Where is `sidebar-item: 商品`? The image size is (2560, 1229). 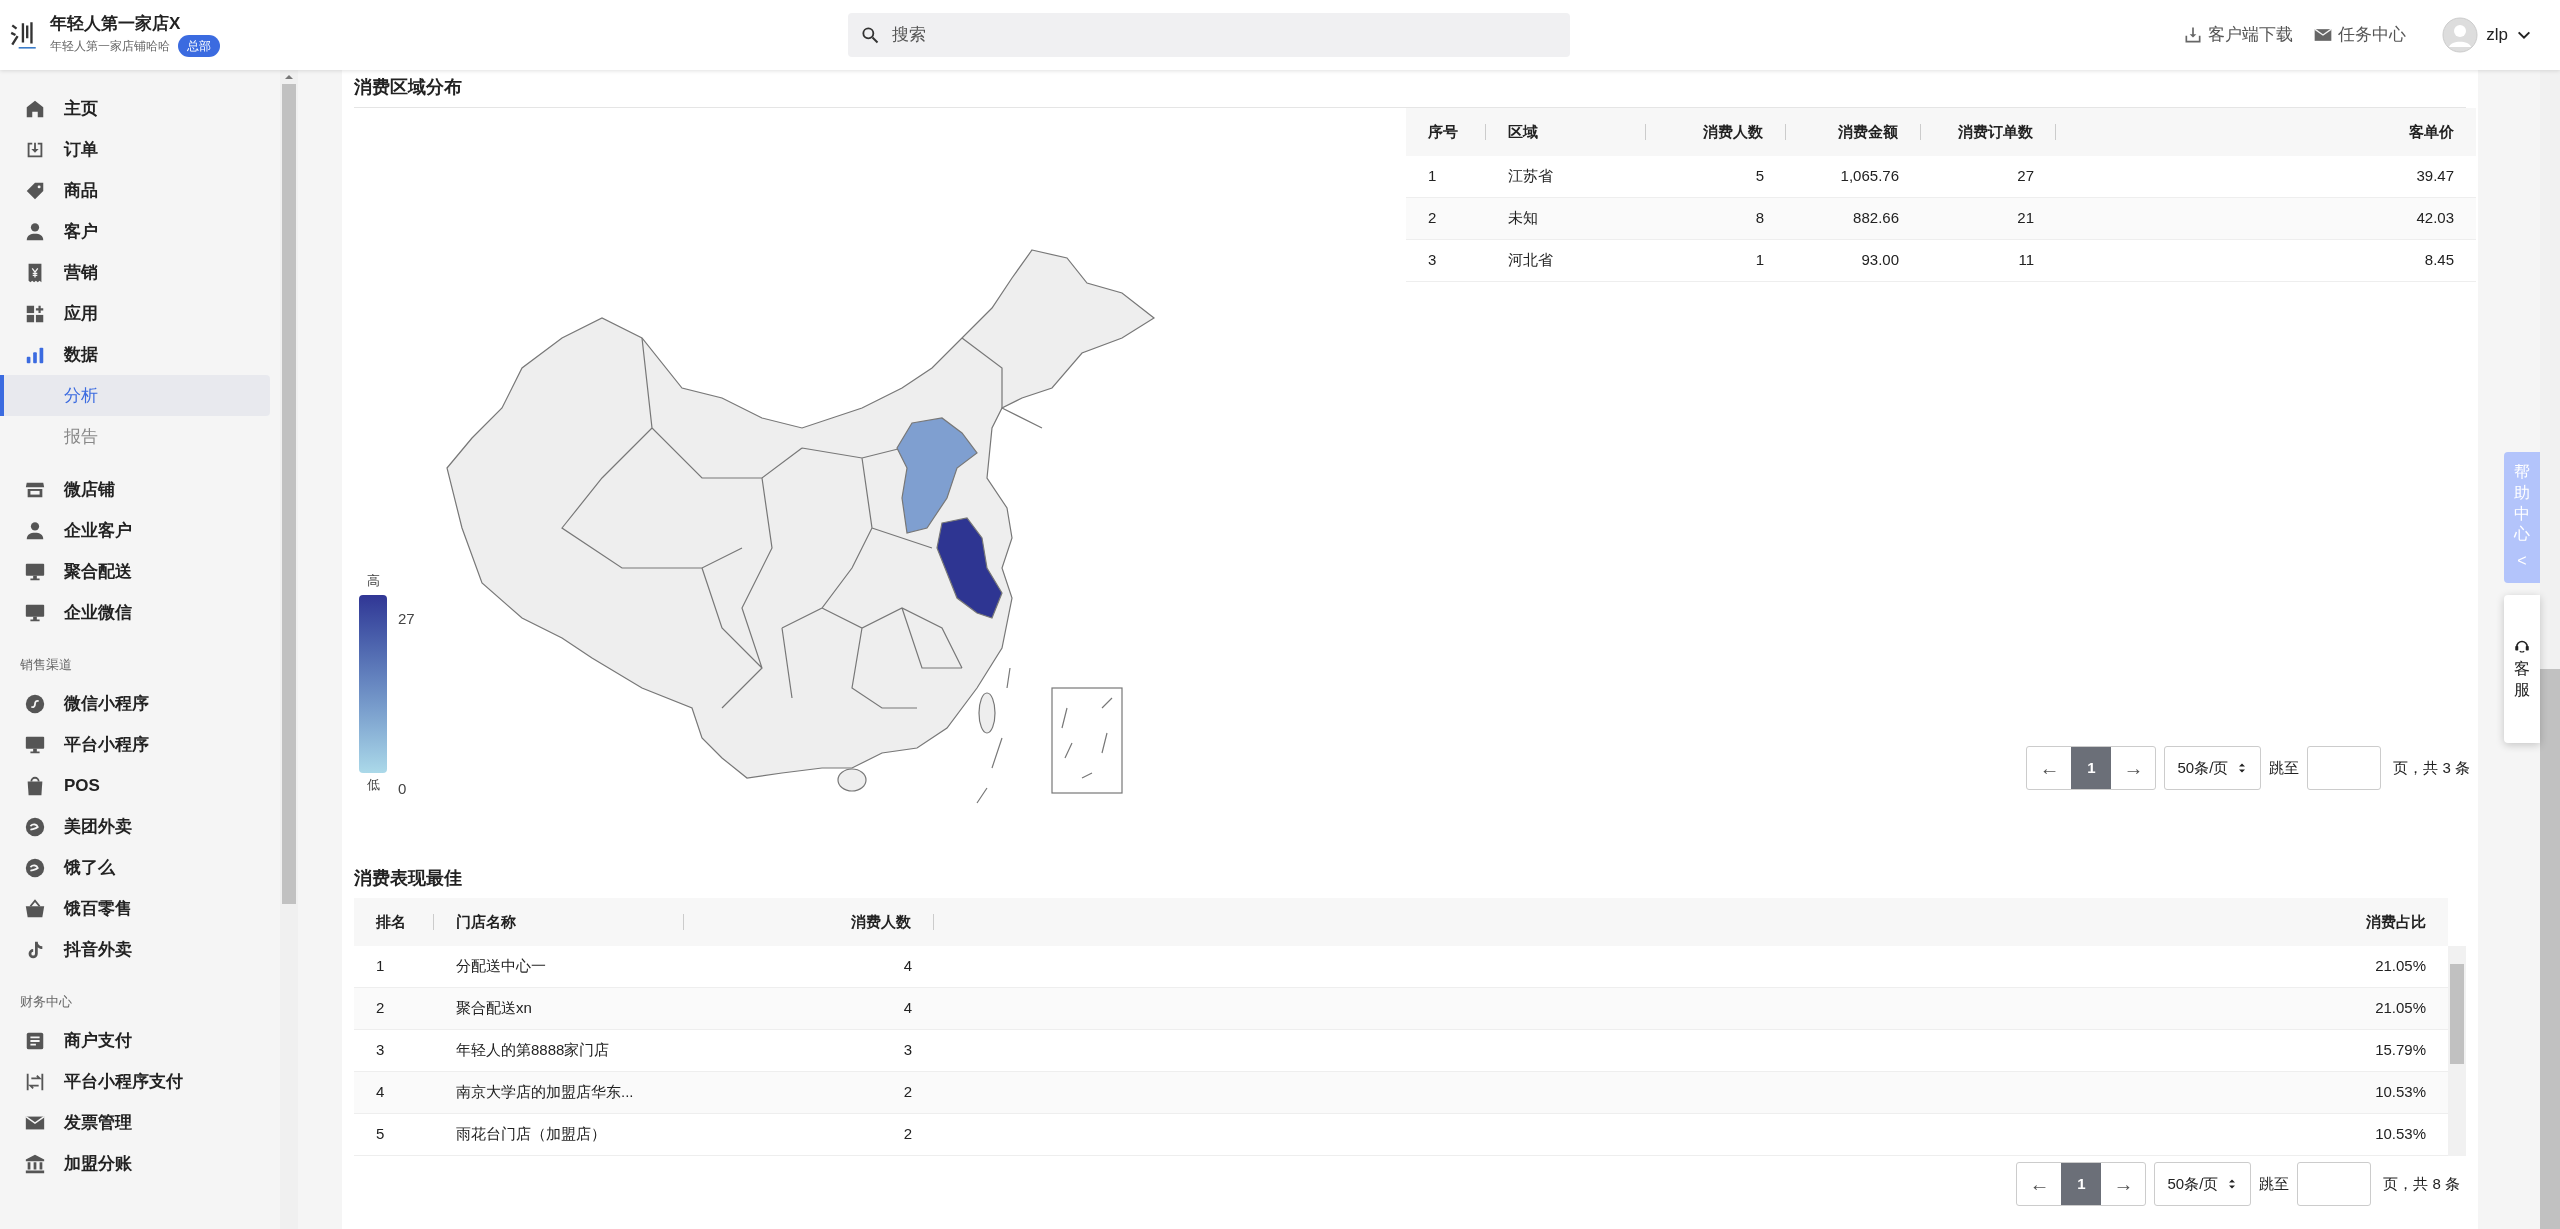 sidebar-item: 商品 is located at coordinates (140, 190).